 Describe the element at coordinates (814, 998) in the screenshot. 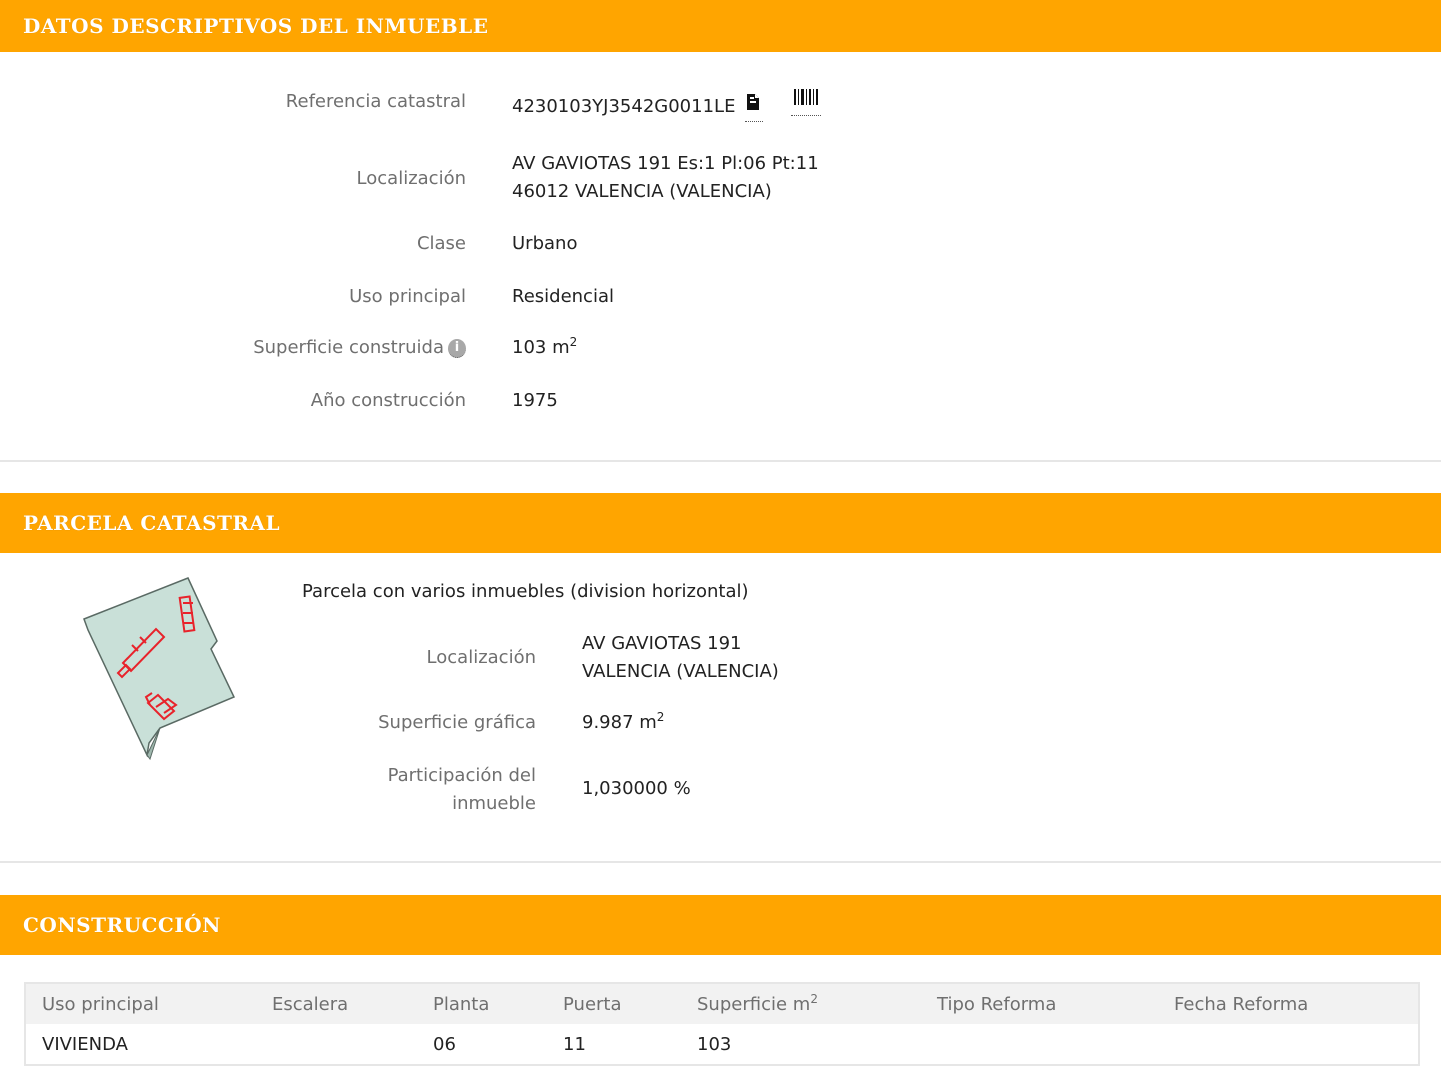

I see `col-superficie-exp: 2` at that location.